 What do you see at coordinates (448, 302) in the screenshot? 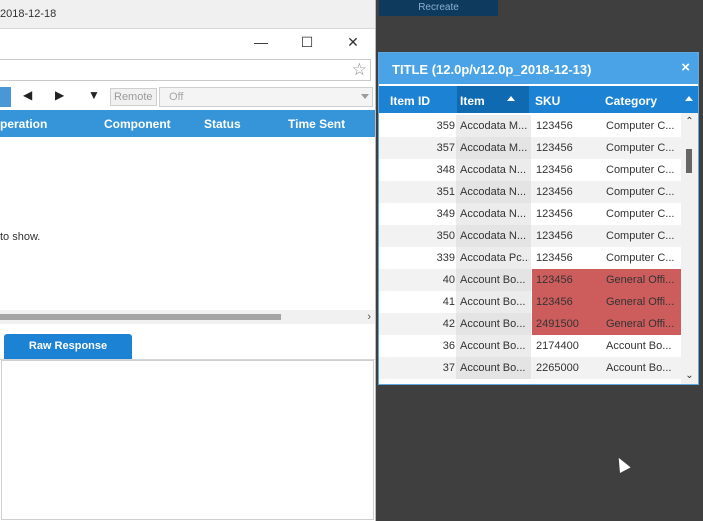
I see `cell-item-id: 41` at bounding box center [448, 302].